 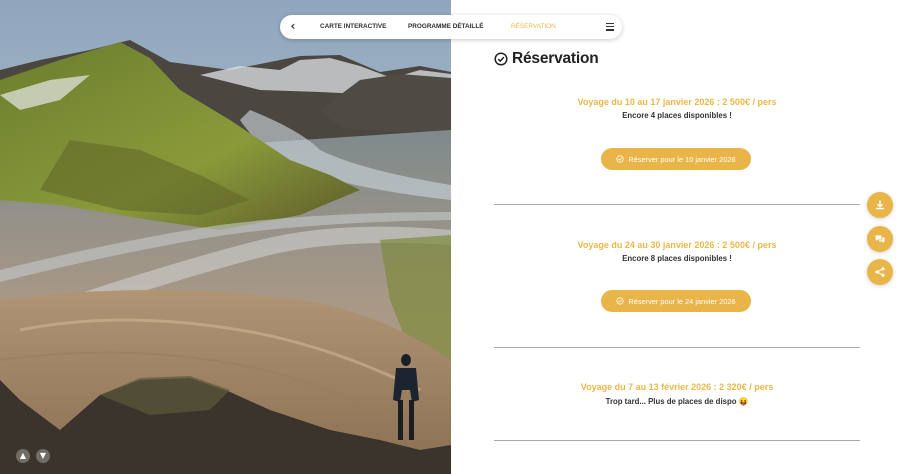 What do you see at coordinates (677, 401) in the screenshot?
I see `trip-availability: Trop tard... Plus de places de dispo 😝` at bounding box center [677, 401].